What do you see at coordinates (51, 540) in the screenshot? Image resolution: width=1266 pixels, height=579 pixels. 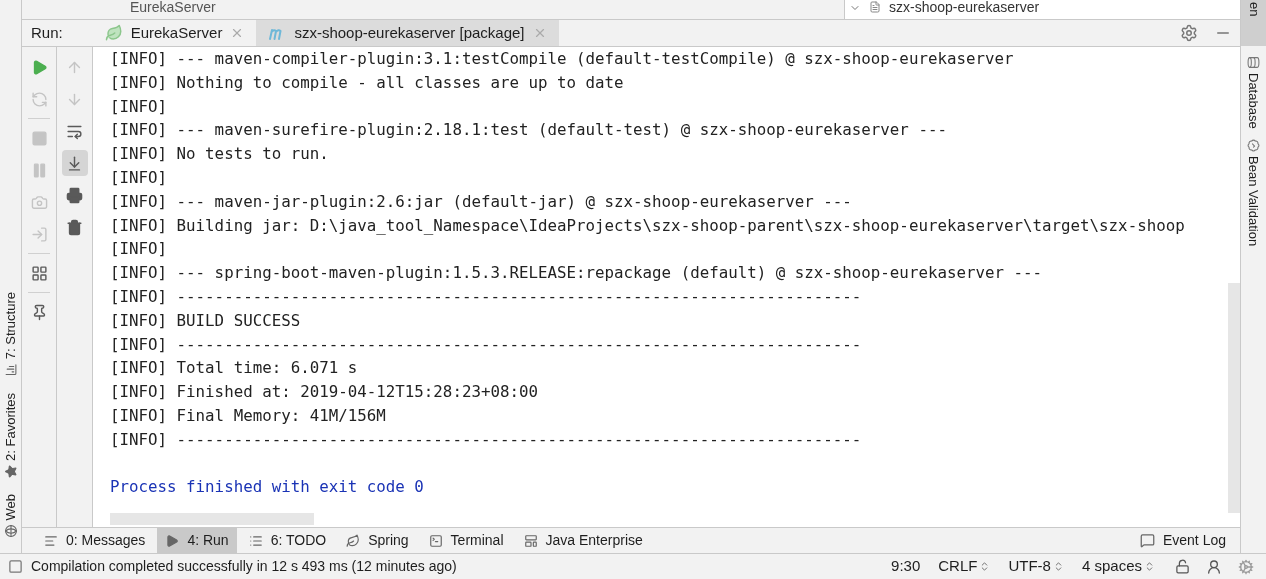 I see `lines-icon` at bounding box center [51, 540].